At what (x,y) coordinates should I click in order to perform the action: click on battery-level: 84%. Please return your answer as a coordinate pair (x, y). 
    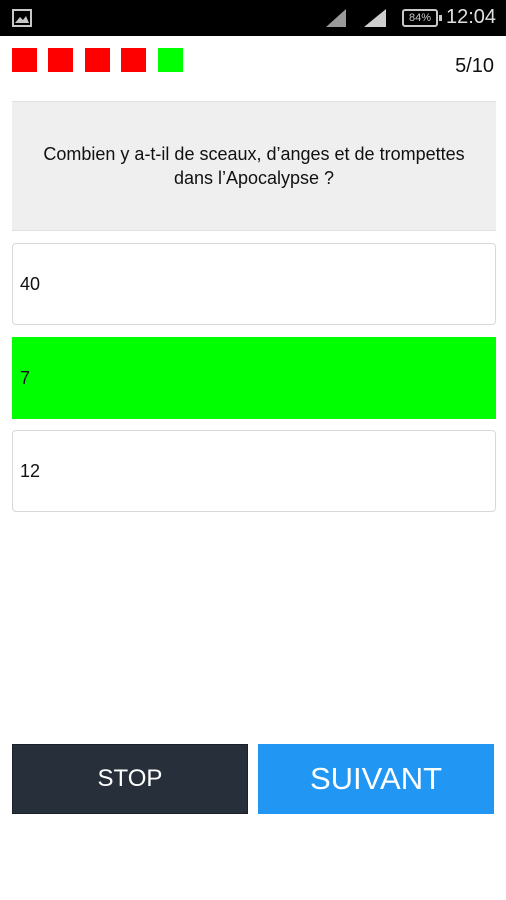
    Looking at the image, I should click on (420, 18).